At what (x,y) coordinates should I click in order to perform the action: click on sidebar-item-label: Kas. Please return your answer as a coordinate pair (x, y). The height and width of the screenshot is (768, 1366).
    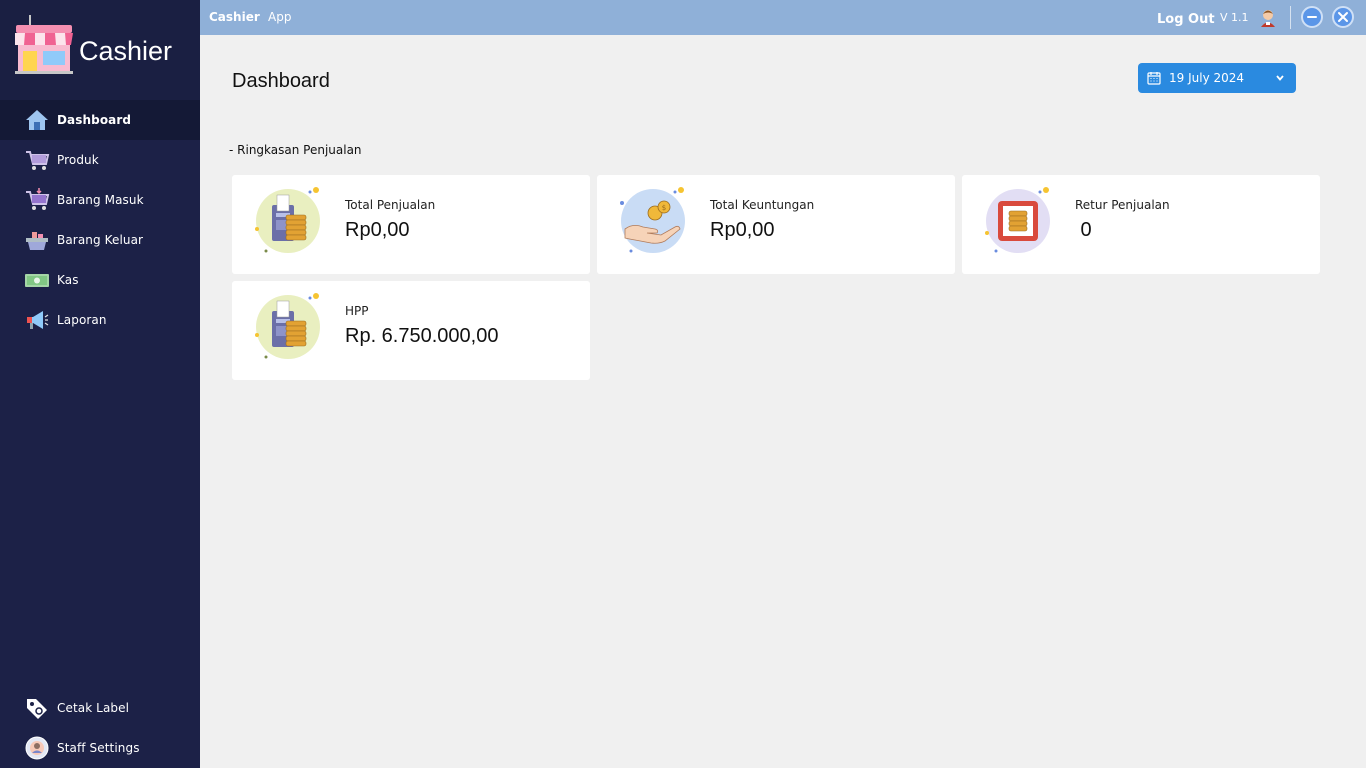
    Looking at the image, I should click on (68, 280).